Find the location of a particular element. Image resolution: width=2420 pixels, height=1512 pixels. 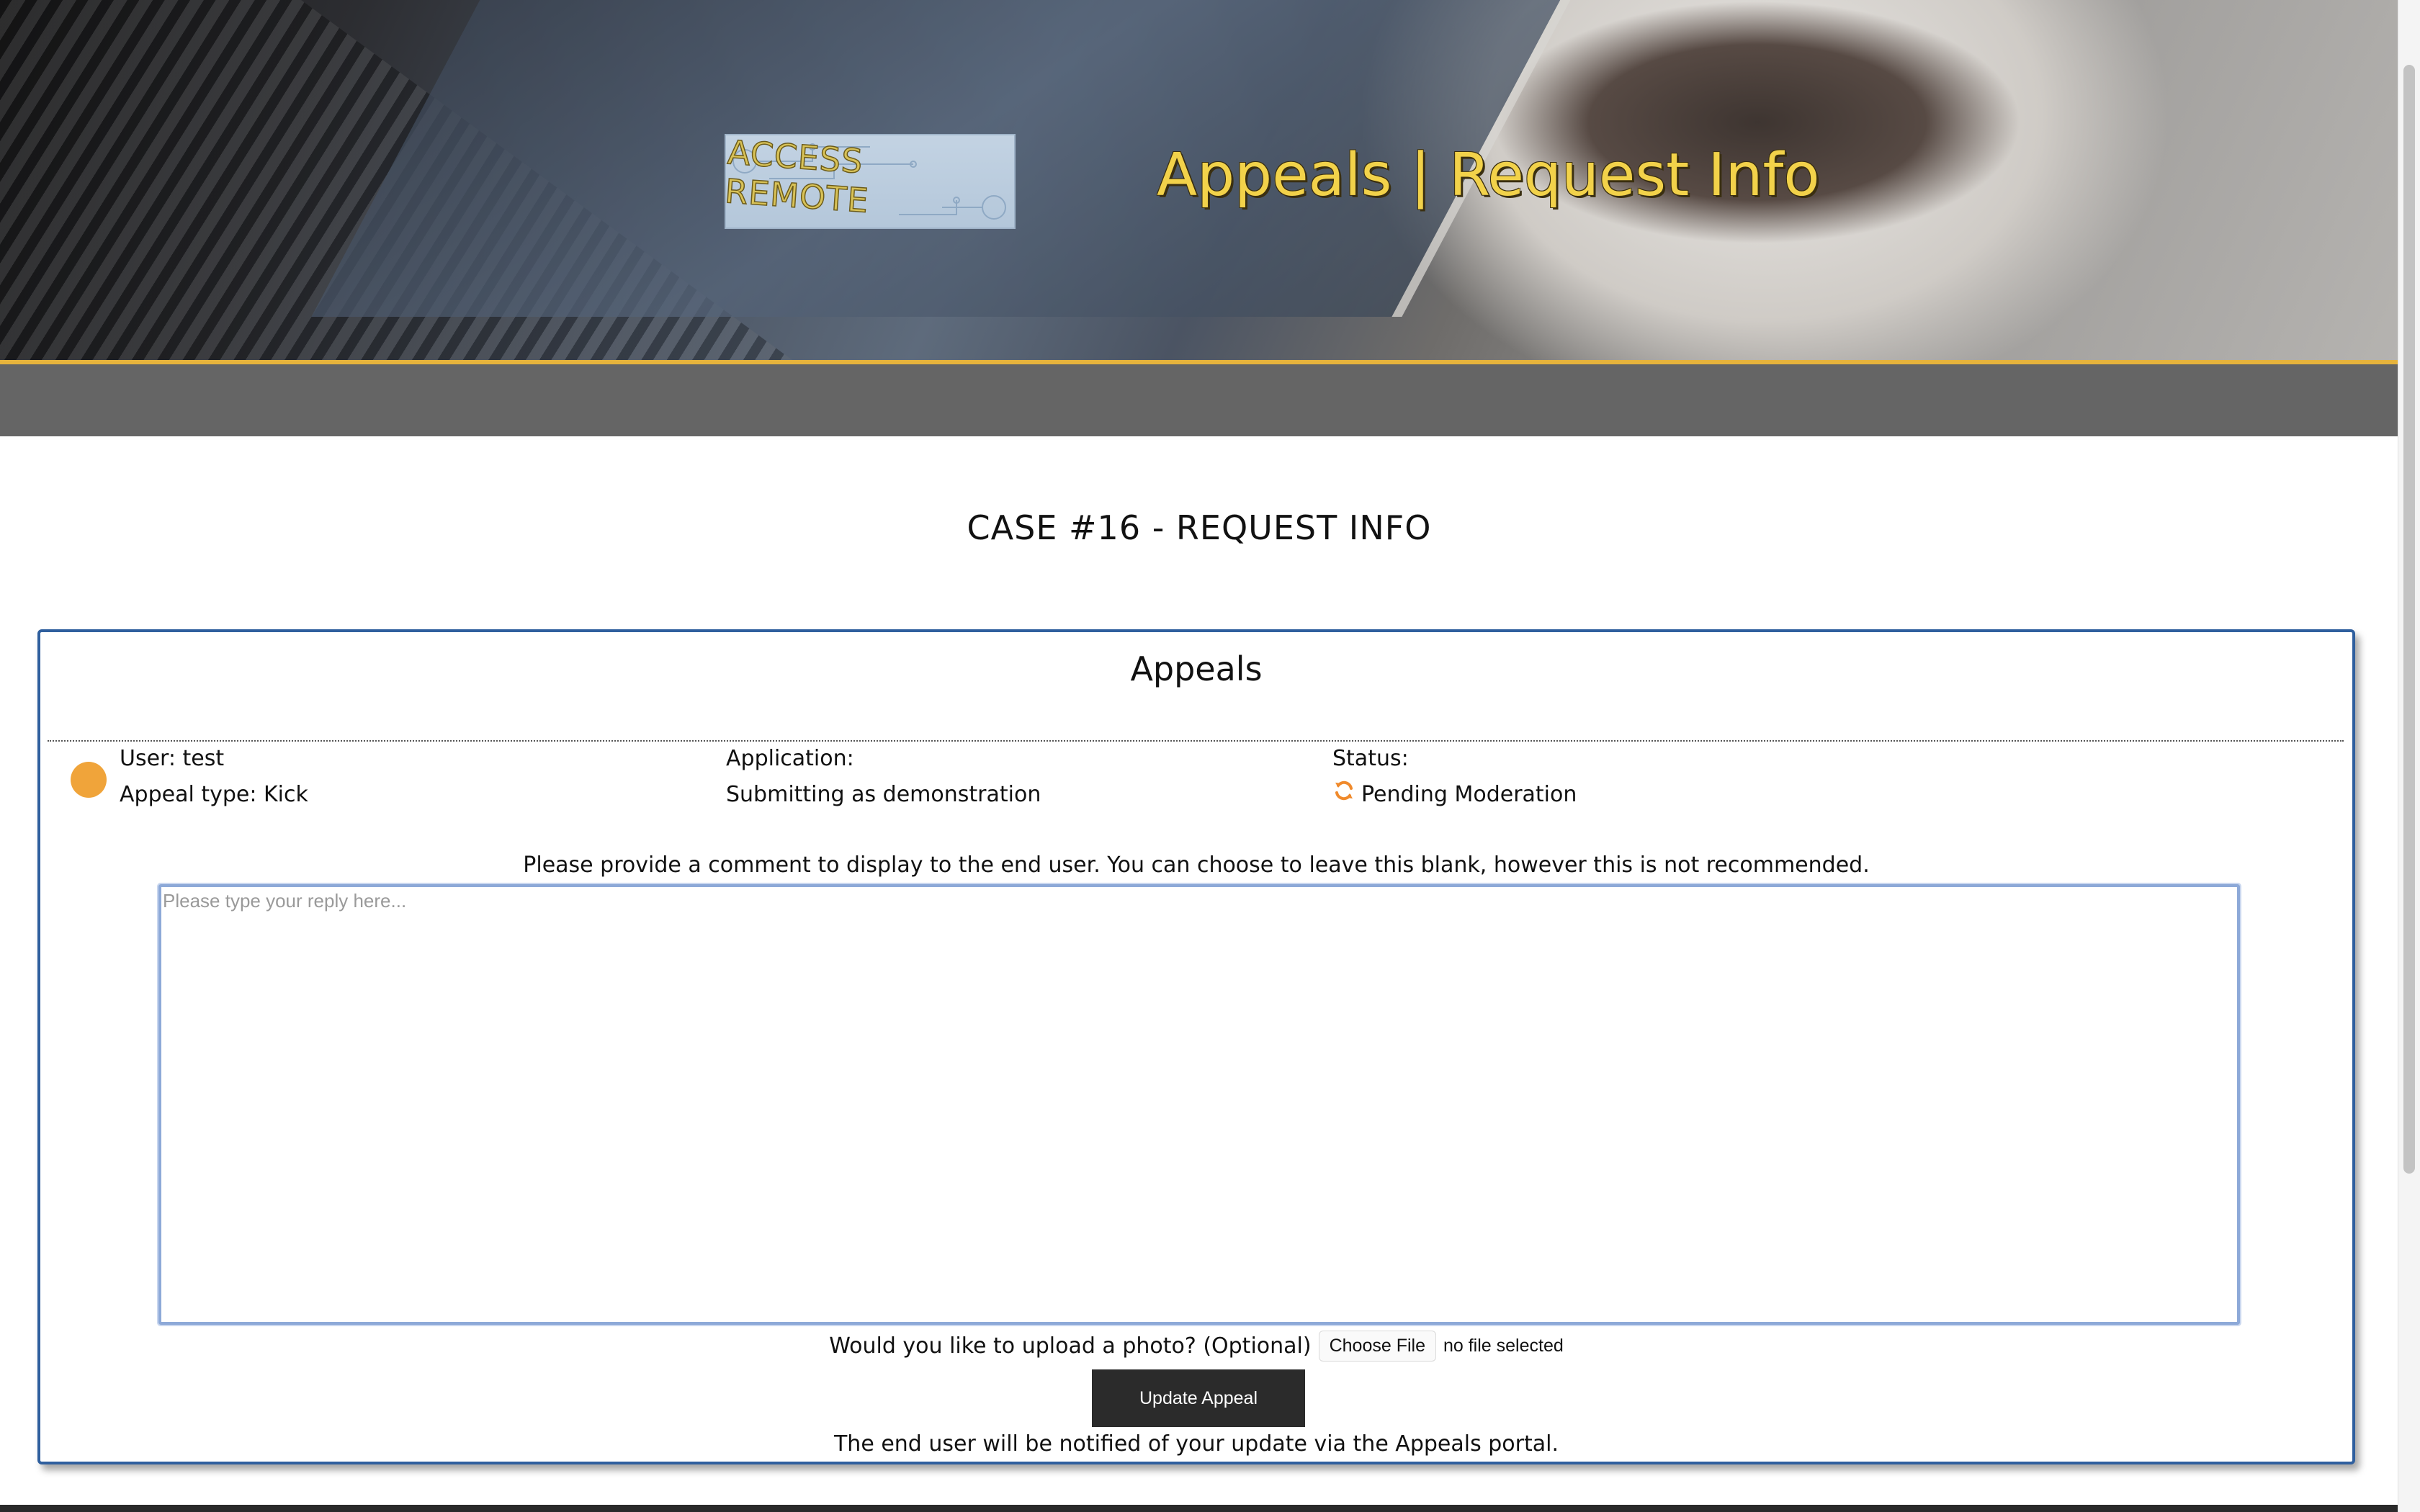

panel-title: Appeals is located at coordinates (1196, 668).